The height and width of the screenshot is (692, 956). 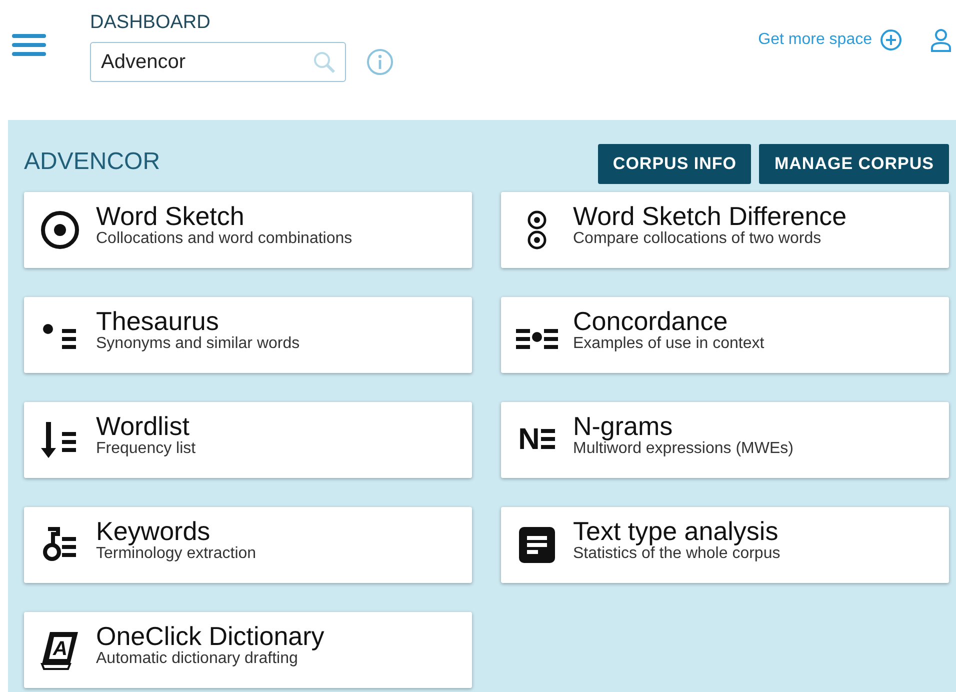 I want to click on tool-title: Text type analysis, so click(x=676, y=531).